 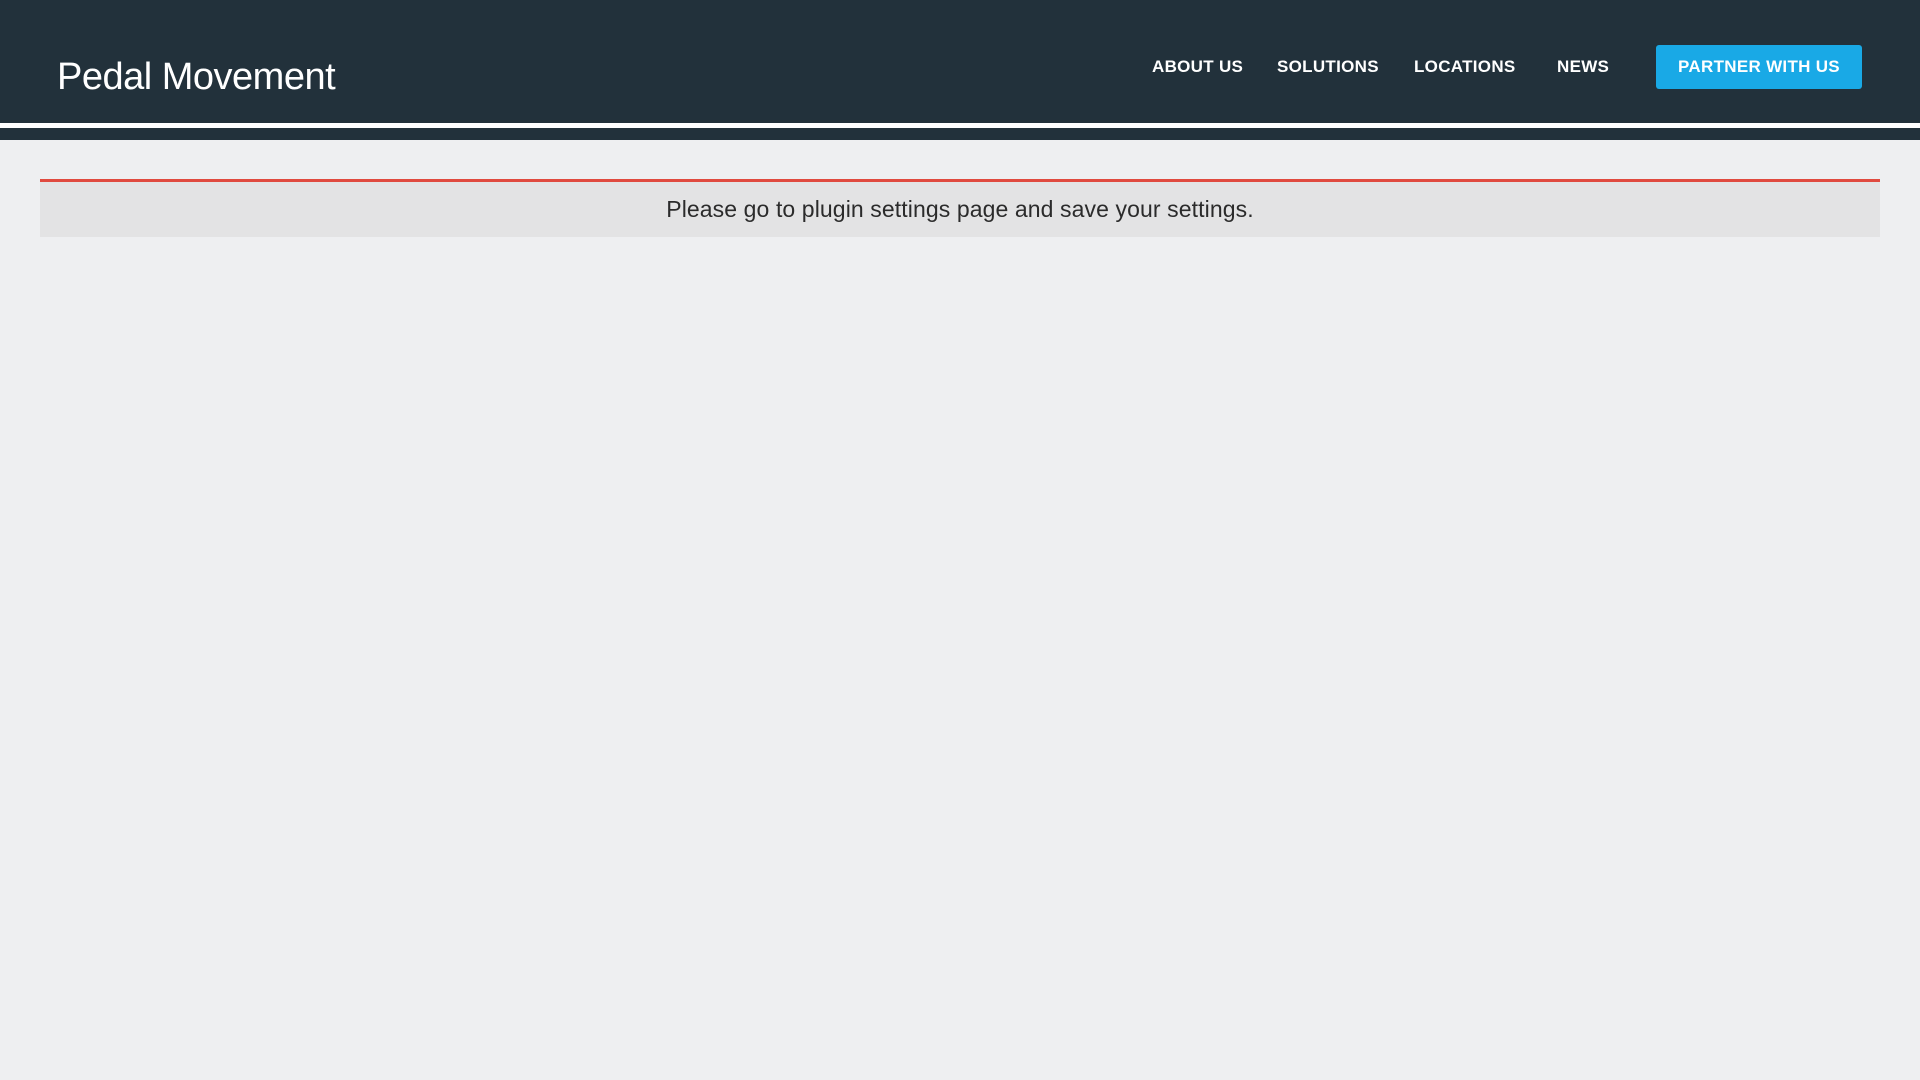 I want to click on nav-item-news: NEWS, so click(x=1583, y=67).